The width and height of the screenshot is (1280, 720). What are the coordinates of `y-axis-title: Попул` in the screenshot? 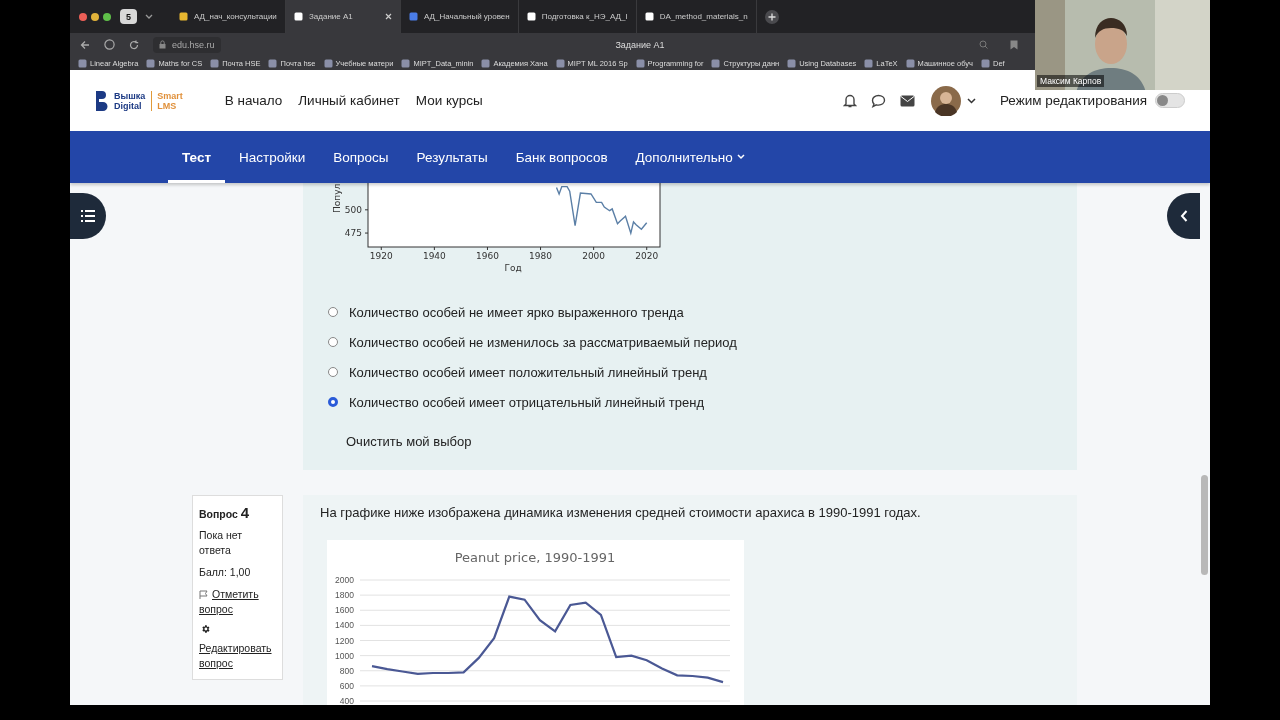 It's located at (337, 198).